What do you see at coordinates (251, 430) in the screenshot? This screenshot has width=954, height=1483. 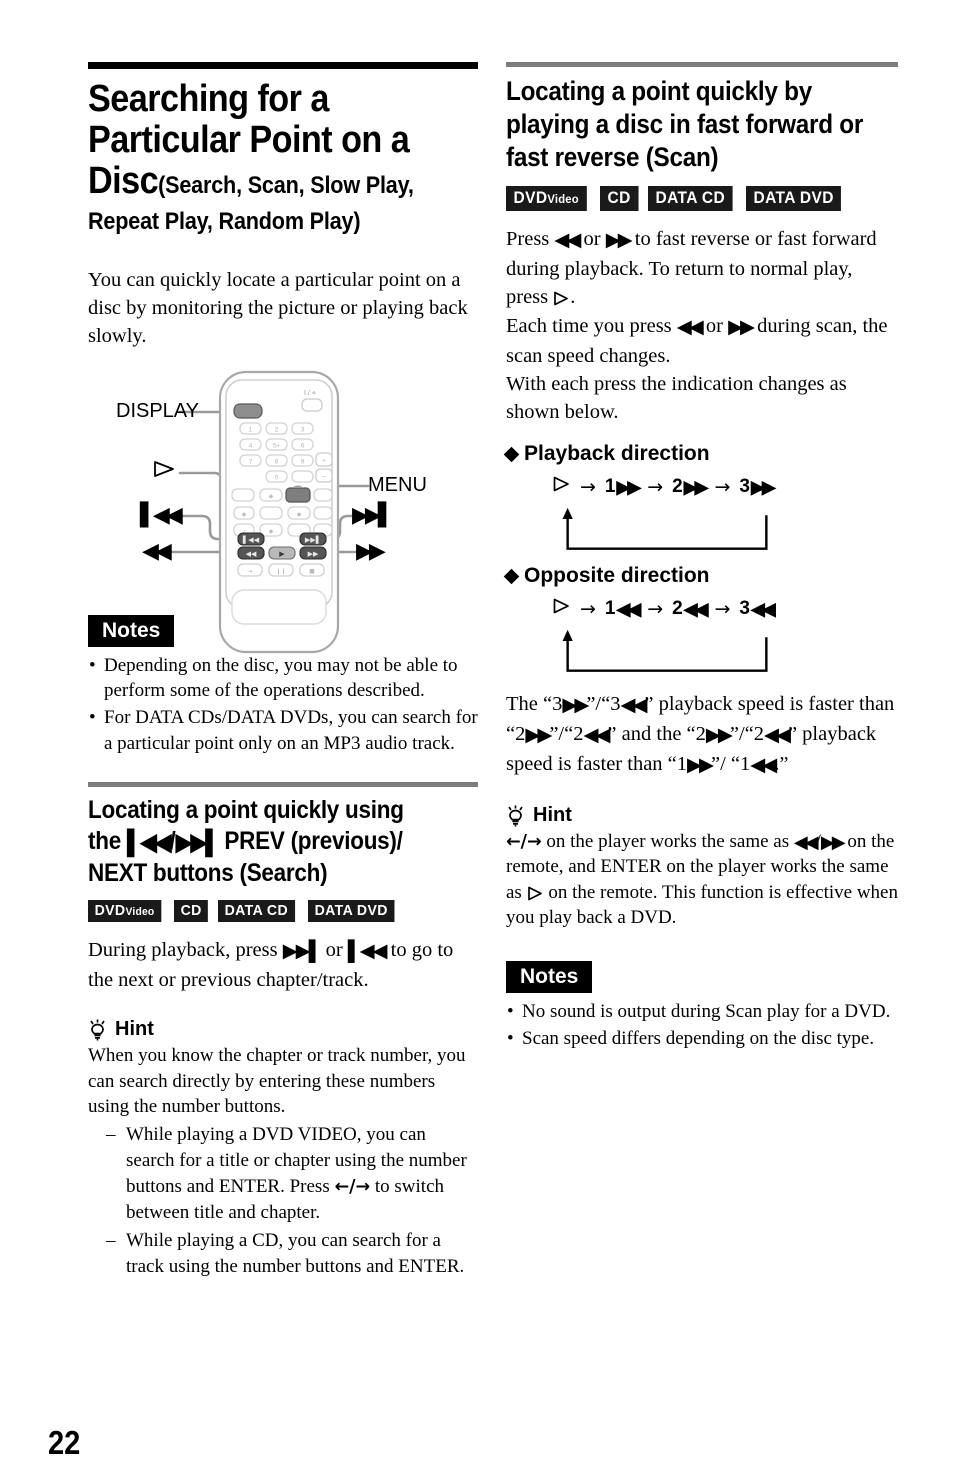 I see `svg-text: 1` at bounding box center [251, 430].